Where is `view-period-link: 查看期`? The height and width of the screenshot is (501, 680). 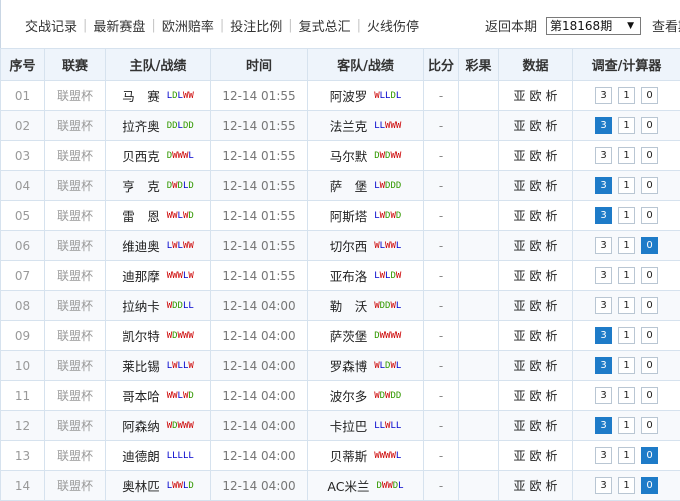 view-period-link: 查看期 is located at coordinates (666, 25).